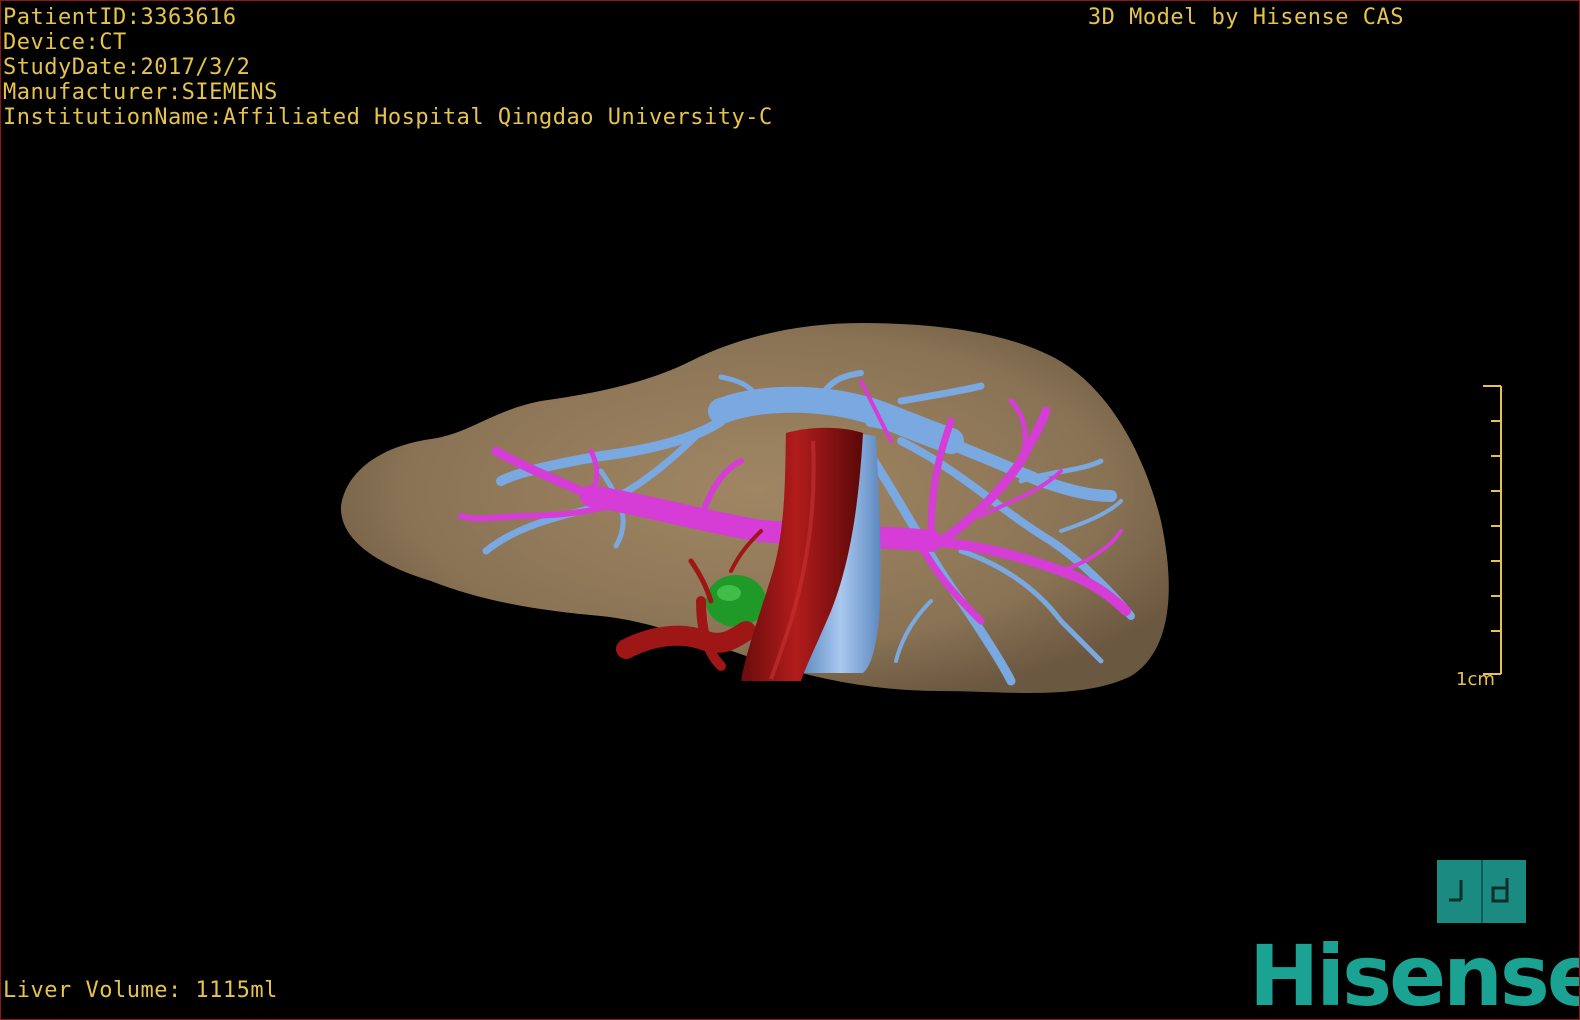 Image resolution: width=1580 pixels, height=1020 pixels. What do you see at coordinates (1475, 679) in the screenshot?
I see `scale-label: 1cm` at bounding box center [1475, 679].